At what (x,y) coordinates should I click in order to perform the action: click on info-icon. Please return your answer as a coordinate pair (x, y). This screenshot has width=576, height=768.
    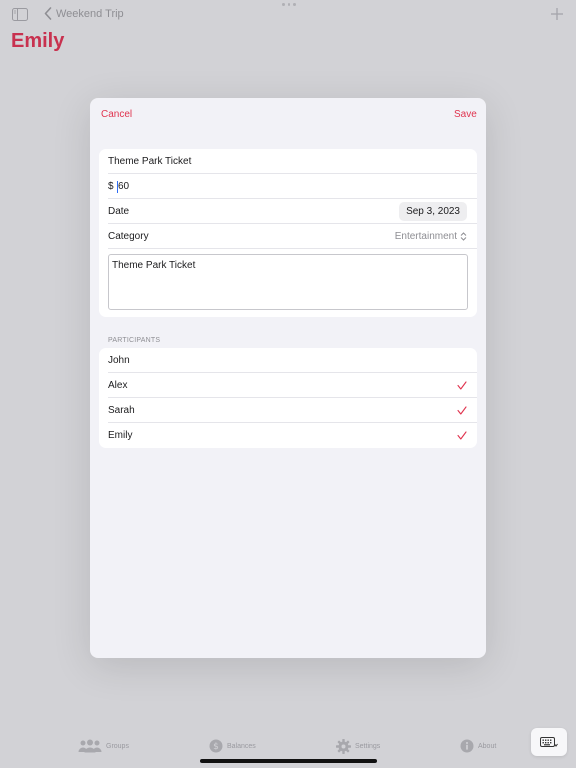
    Looking at the image, I should click on (467, 746).